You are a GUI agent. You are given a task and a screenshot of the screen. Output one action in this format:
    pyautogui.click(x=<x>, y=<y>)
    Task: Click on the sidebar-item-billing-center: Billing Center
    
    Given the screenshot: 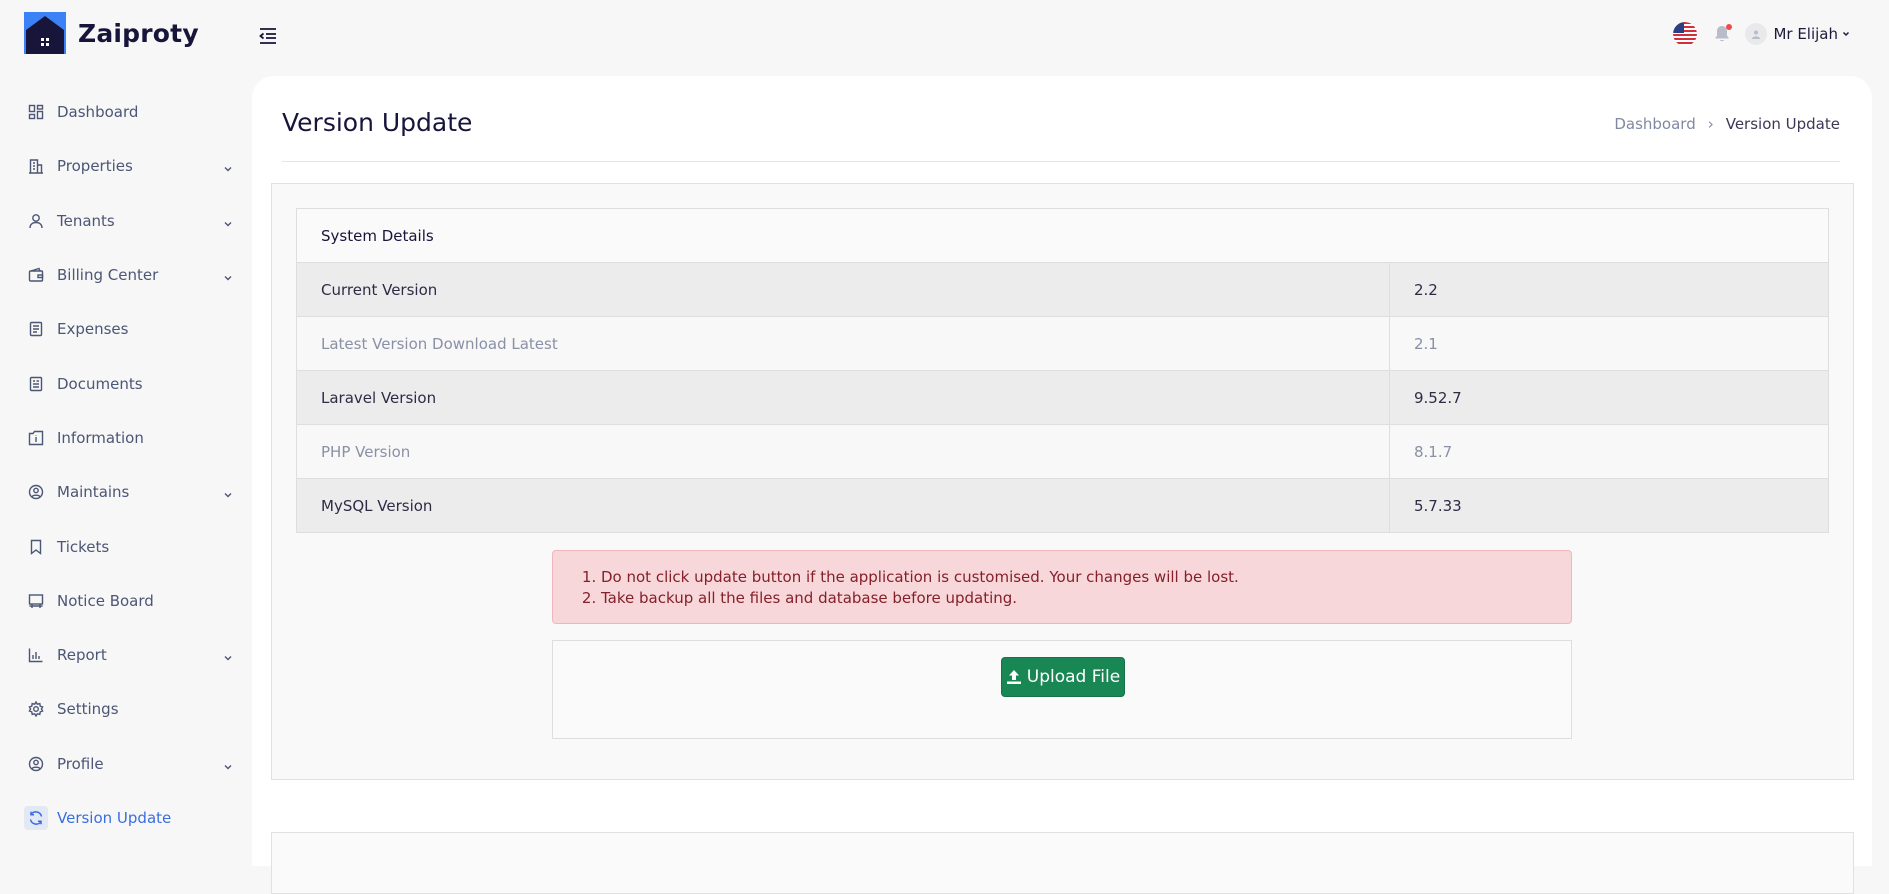 What is the action you would take?
    pyautogui.click(x=128, y=275)
    